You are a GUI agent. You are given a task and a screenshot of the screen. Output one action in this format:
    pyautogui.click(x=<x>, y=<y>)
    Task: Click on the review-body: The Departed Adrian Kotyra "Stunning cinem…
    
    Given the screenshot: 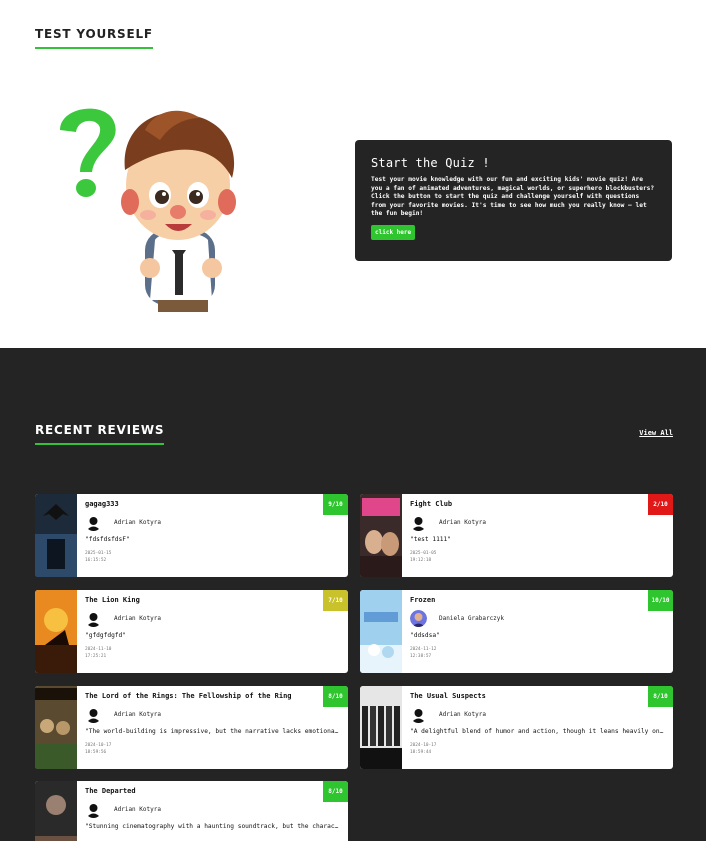 What is the action you would take?
    pyautogui.click(x=212, y=811)
    